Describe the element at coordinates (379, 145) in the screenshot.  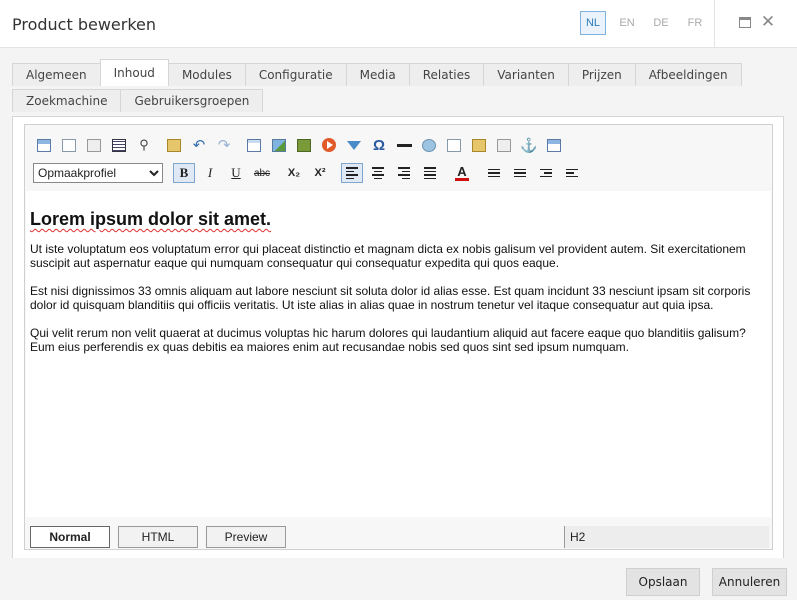
I see `special-char-icon: Ω` at that location.